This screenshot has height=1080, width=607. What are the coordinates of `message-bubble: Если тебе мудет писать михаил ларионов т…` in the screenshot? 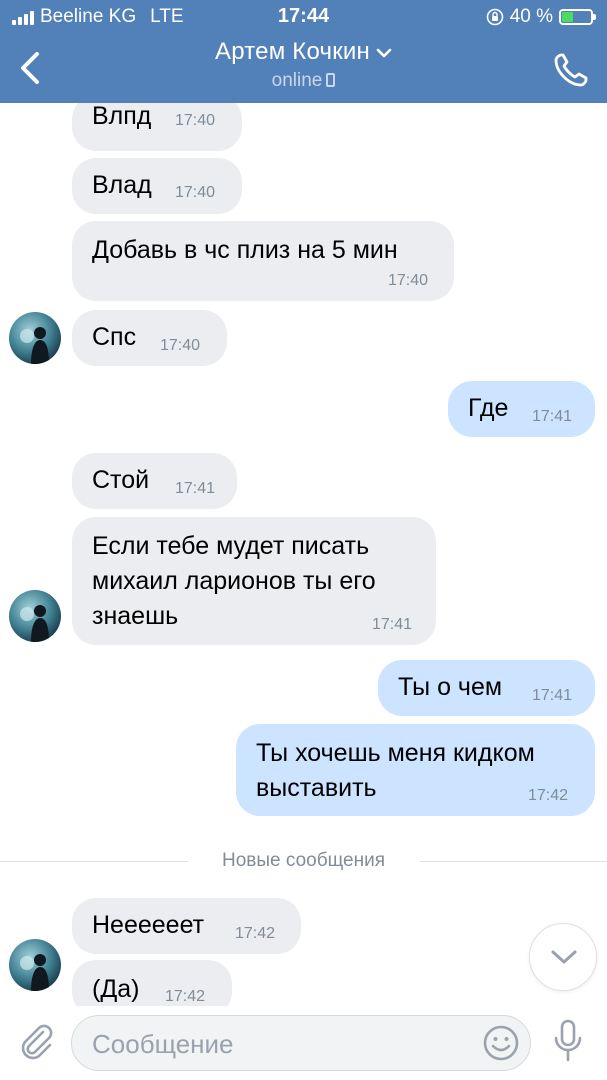 It's located at (254, 581).